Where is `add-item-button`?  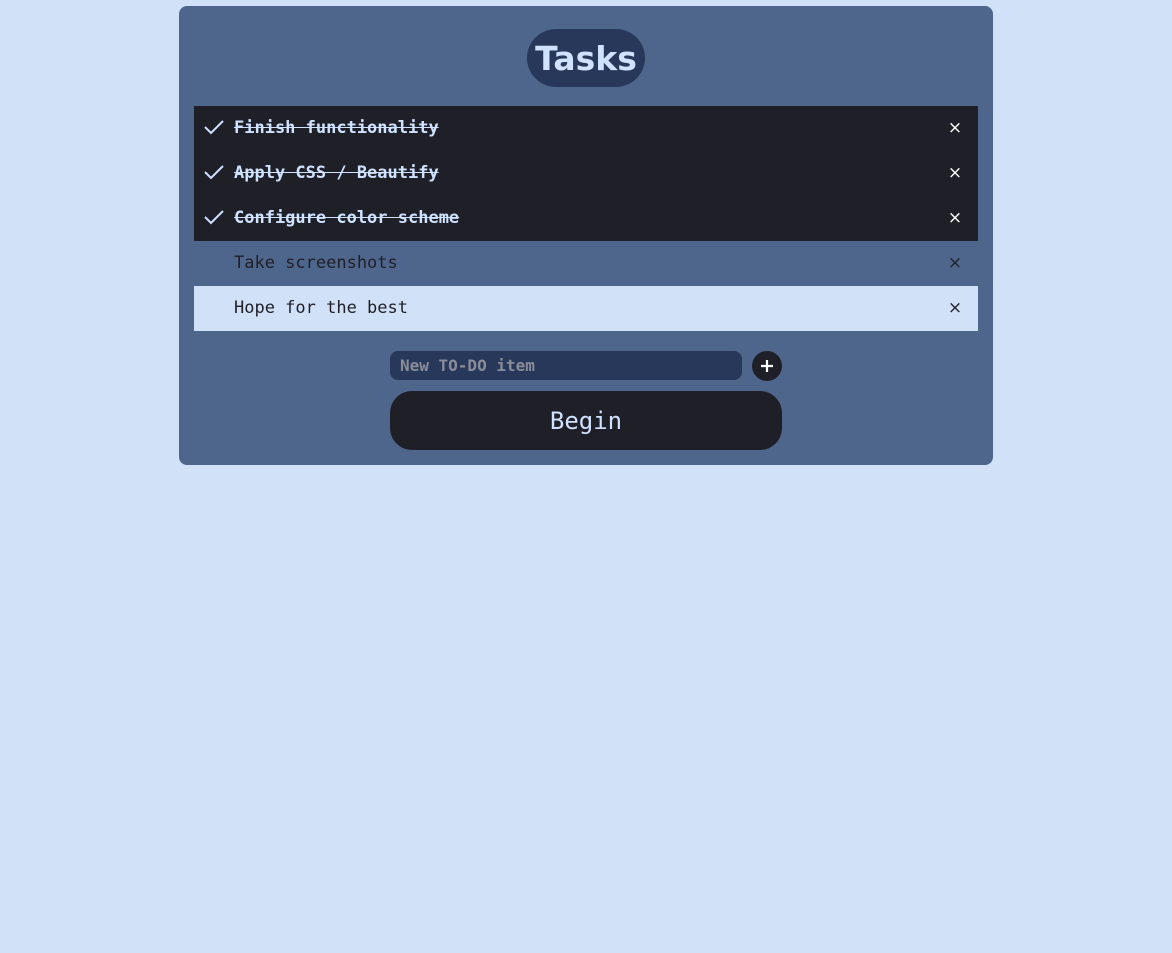
add-item-button is located at coordinates (767, 366).